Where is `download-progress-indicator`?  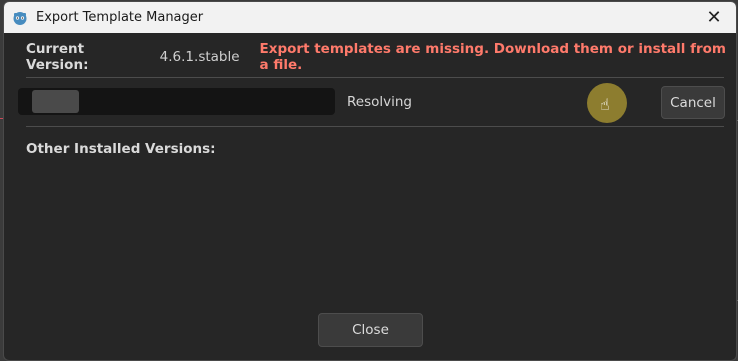
download-progress-indicator is located at coordinates (55, 101).